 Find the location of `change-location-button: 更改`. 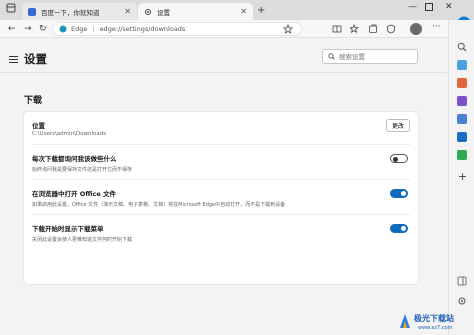

change-location-button: 更改 is located at coordinates (398, 125).